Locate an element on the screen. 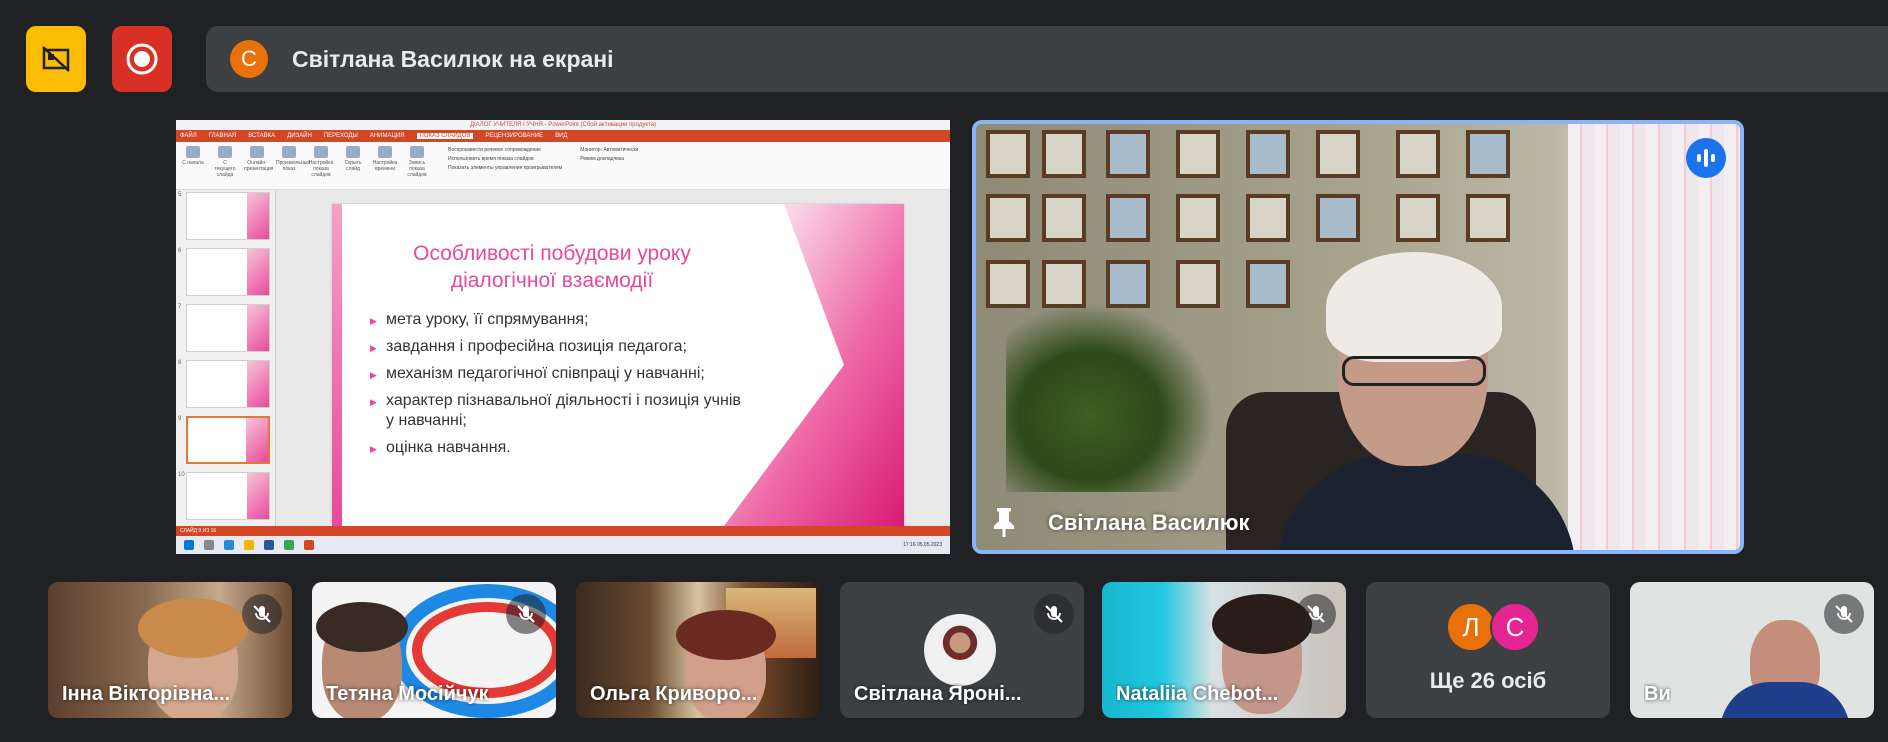 The width and height of the screenshot is (1888, 742). slide-thumbnails: 5 6 7 8 9 10 is located at coordinates (226, 358).